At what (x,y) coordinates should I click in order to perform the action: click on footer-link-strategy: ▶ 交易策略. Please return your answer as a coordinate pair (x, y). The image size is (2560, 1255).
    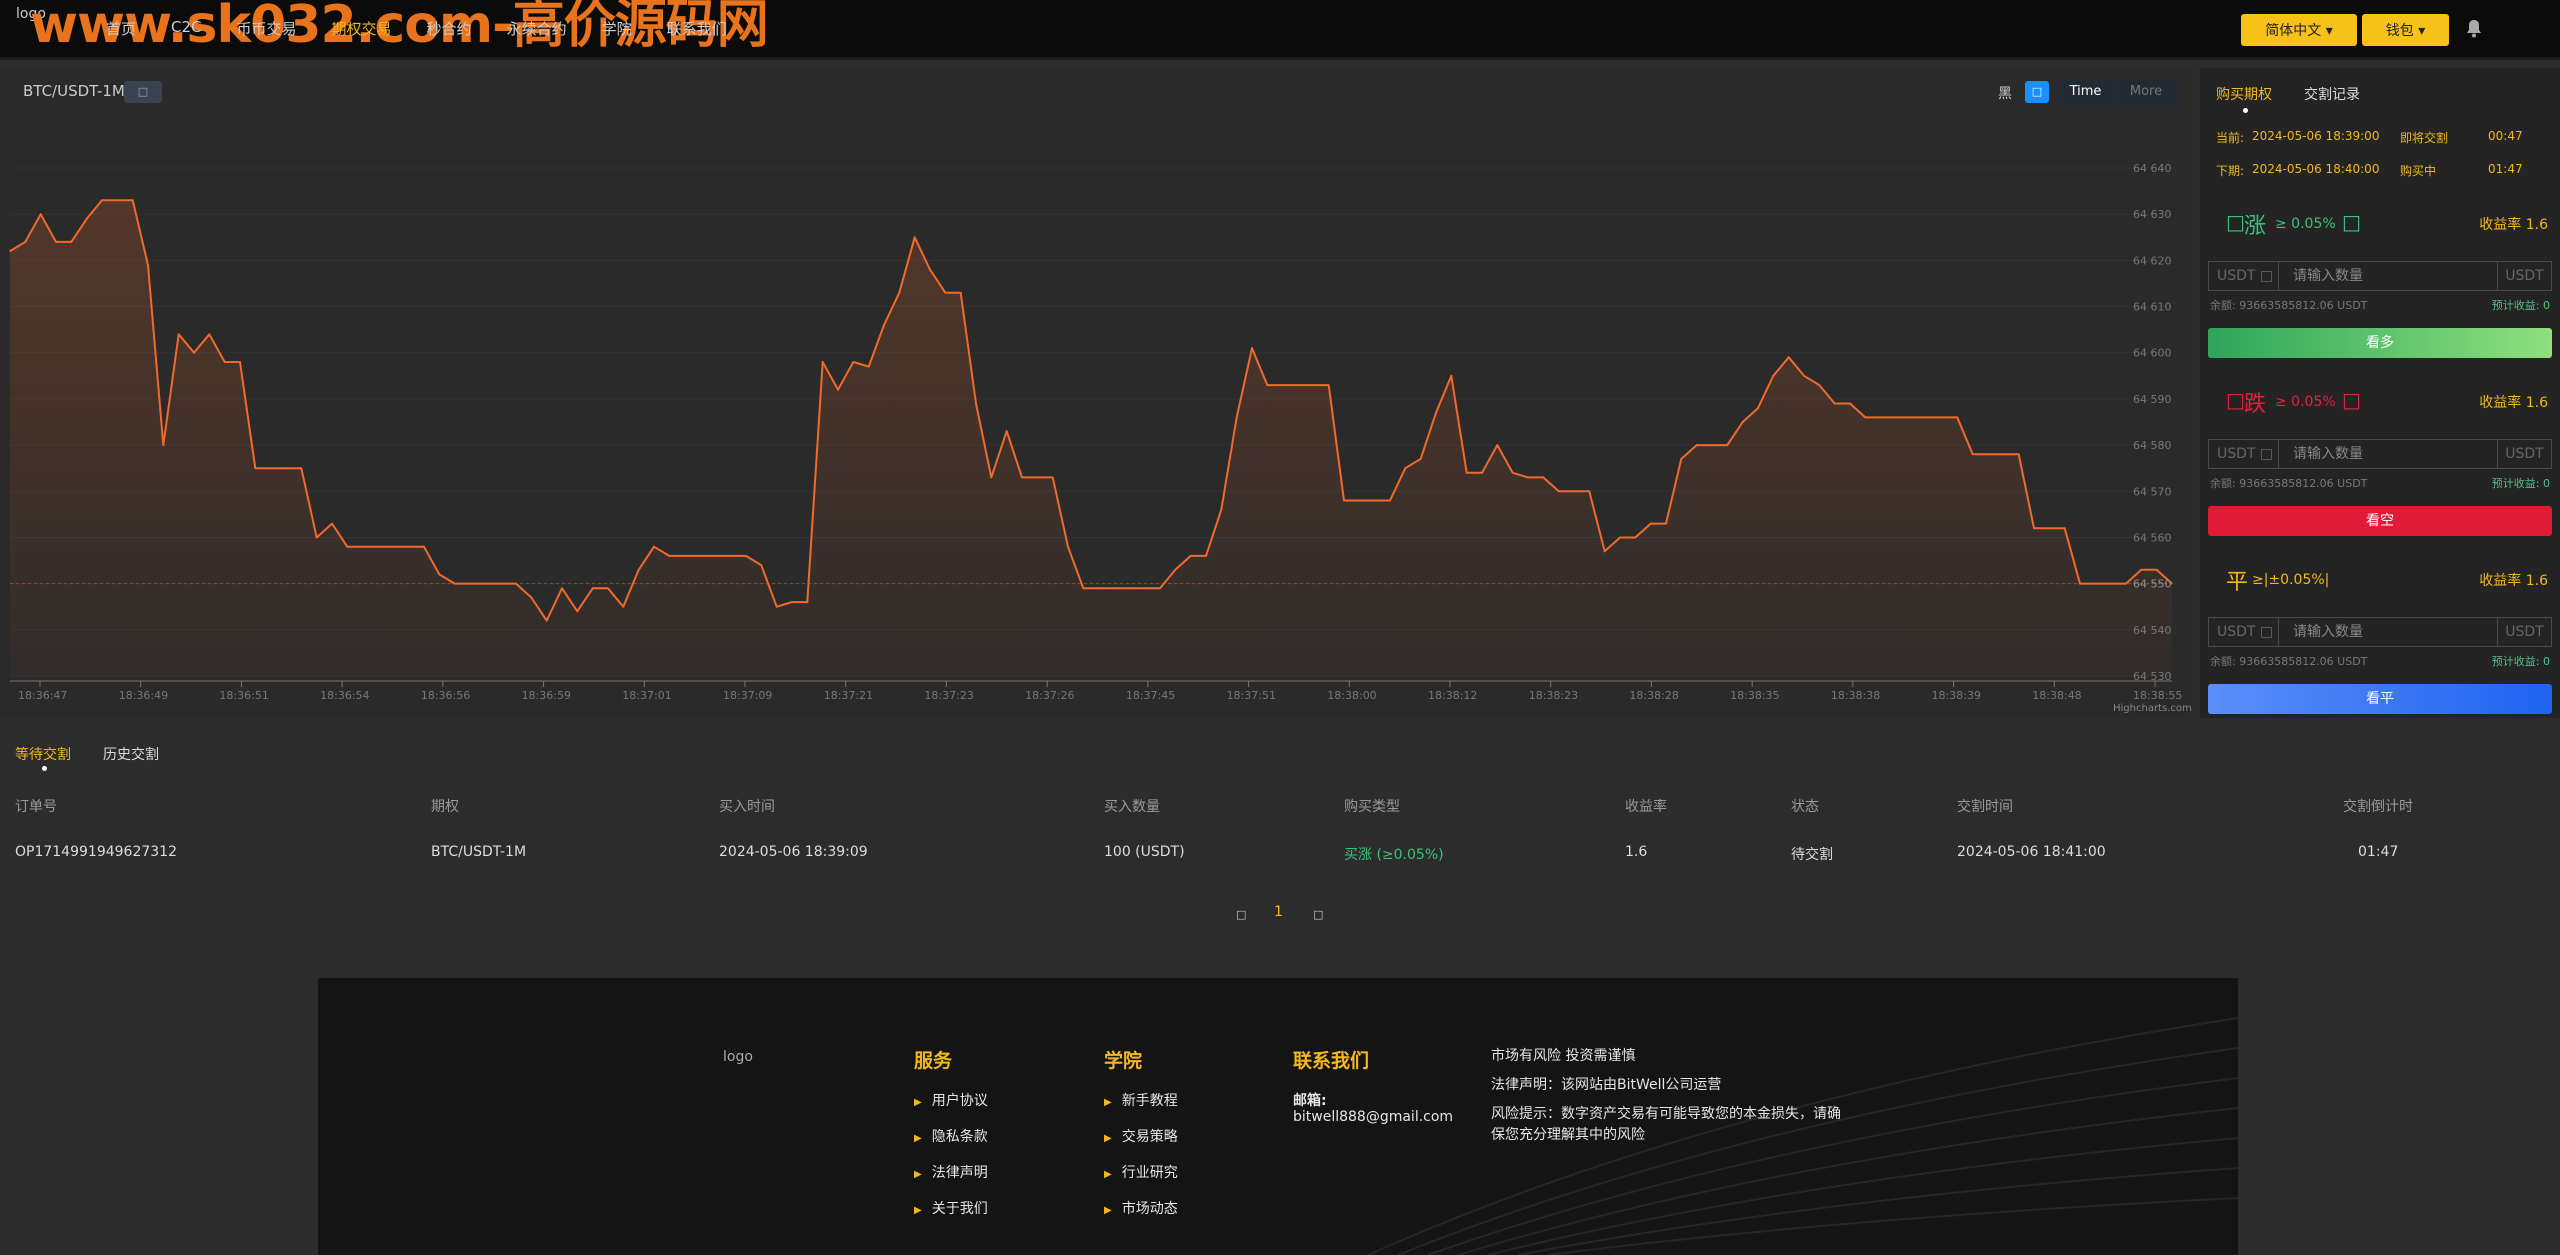
    Looking at the image, I should click on (1141, 1136).